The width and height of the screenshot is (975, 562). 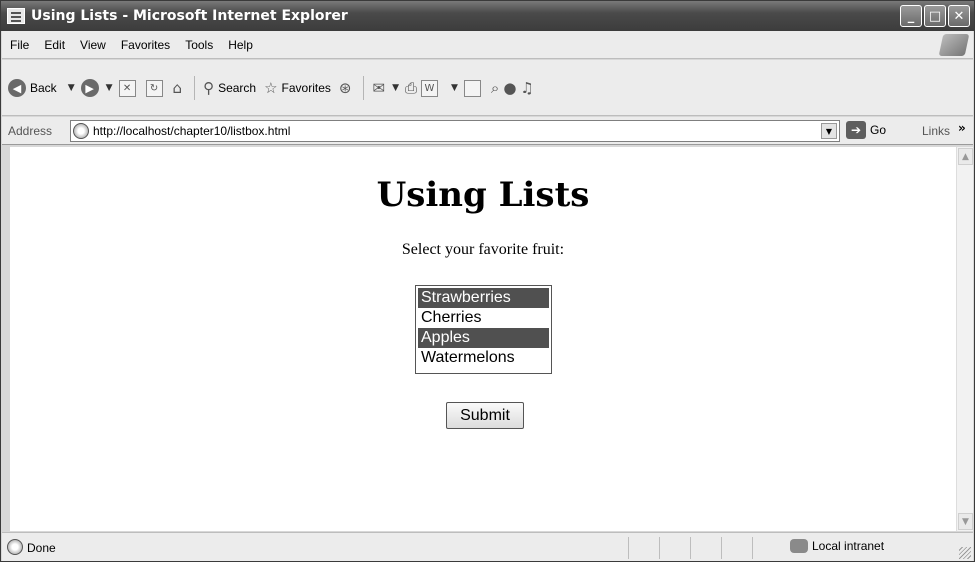 What do you see at coordinates (509, 88) in the screenshot?
I see `messenger-icon: ●` at bounding box center [509, 88].